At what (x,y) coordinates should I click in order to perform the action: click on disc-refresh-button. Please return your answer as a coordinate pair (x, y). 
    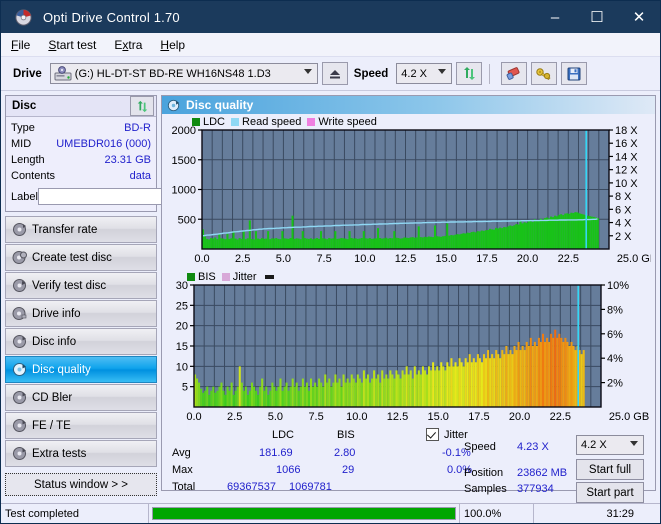
    Looking at the image, I should click on (142, 106).